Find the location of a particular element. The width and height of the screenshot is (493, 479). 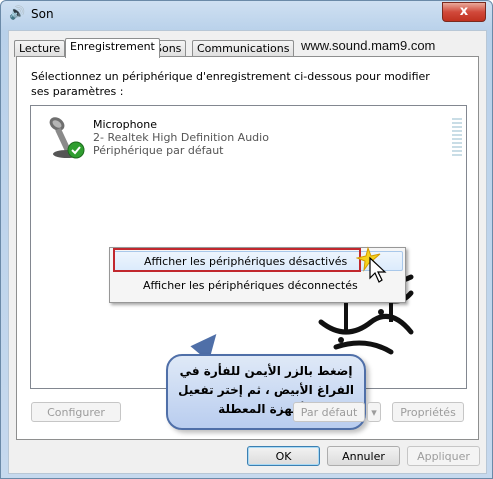

close-icon: x is located at coordinates (464, 11).